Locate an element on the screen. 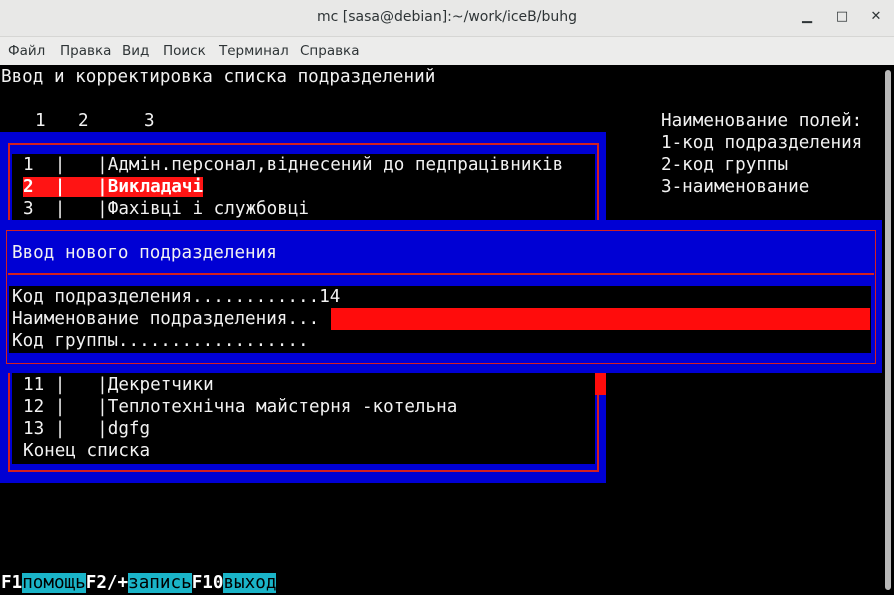  legend-title: Наименование полей: is located at coordinates (762, 121).